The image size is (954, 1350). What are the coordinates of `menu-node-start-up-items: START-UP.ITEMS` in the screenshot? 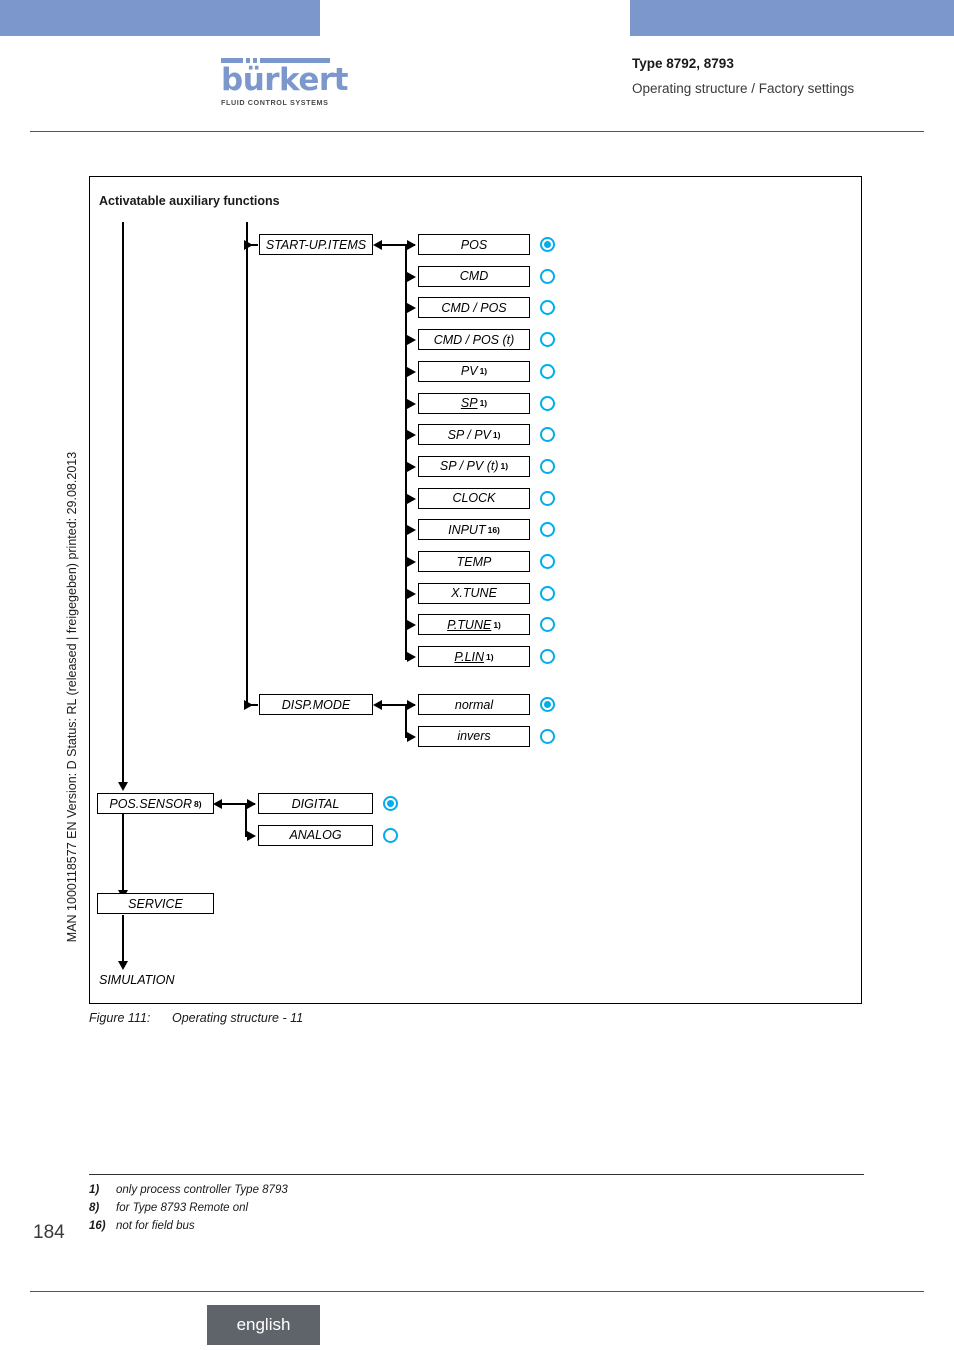 It's located at (316, 244).